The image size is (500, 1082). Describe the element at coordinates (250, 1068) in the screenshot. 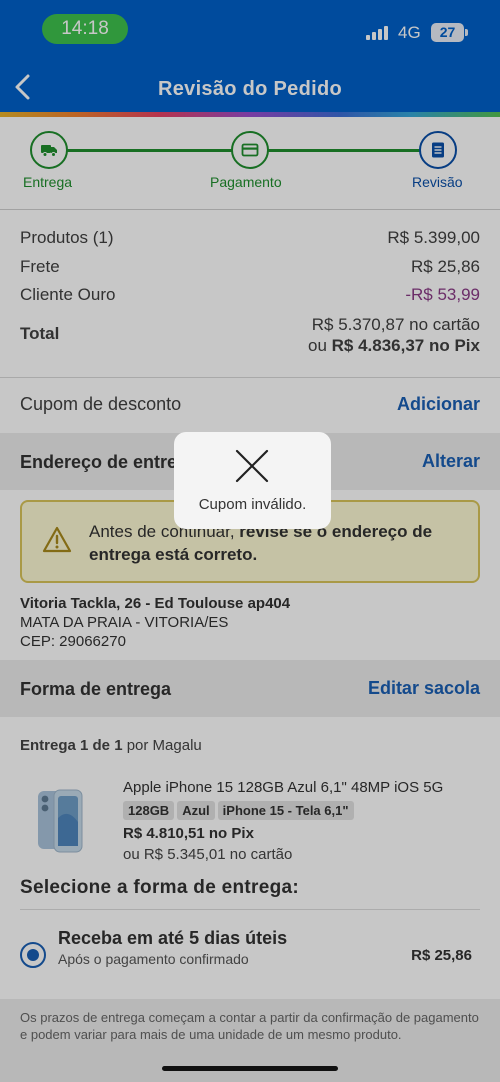

I see `home-indicator` at that location.